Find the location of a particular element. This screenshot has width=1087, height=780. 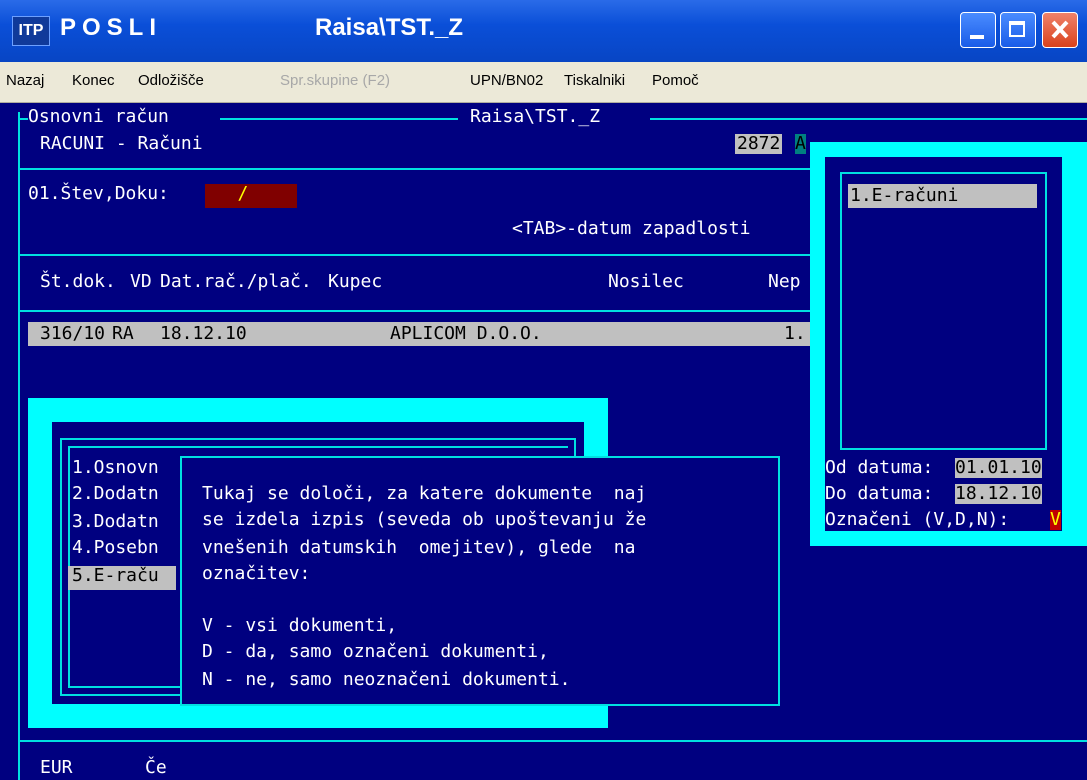

maximize-button is located at coordinates (1018, 30).